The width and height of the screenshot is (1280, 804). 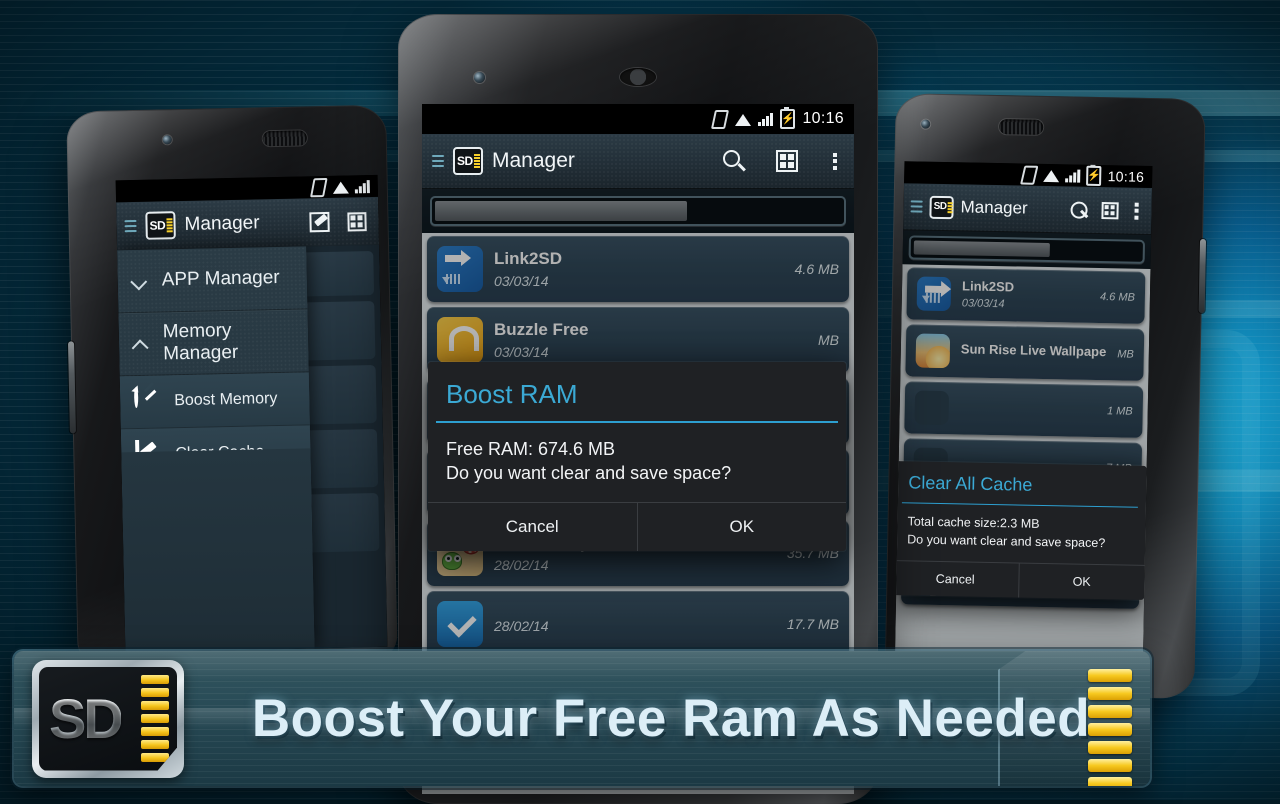 I want to click on drawer-group-app-manager: APP Manager, so click(x=212, y=279).